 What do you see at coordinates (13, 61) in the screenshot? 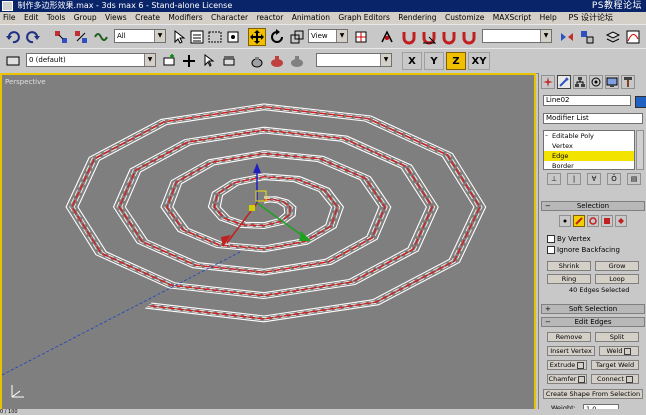
I see `layer-properties-button` at bounding box center [13, 61].